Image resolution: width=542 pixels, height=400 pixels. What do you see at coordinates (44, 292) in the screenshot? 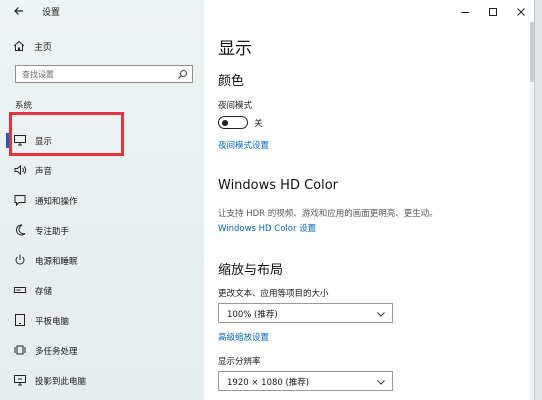
I see `sidebar-item-label: 存储` at bounding box center [44, 292].